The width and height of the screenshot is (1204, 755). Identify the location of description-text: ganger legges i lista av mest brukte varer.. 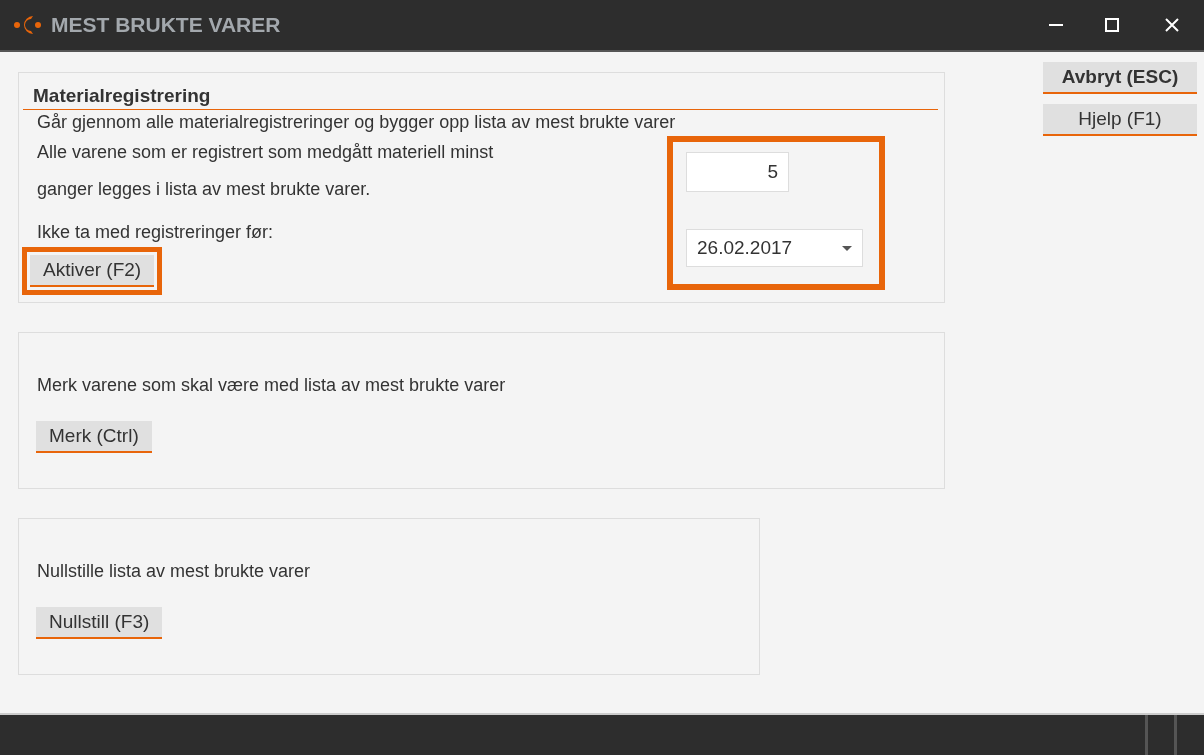
(204, 189).